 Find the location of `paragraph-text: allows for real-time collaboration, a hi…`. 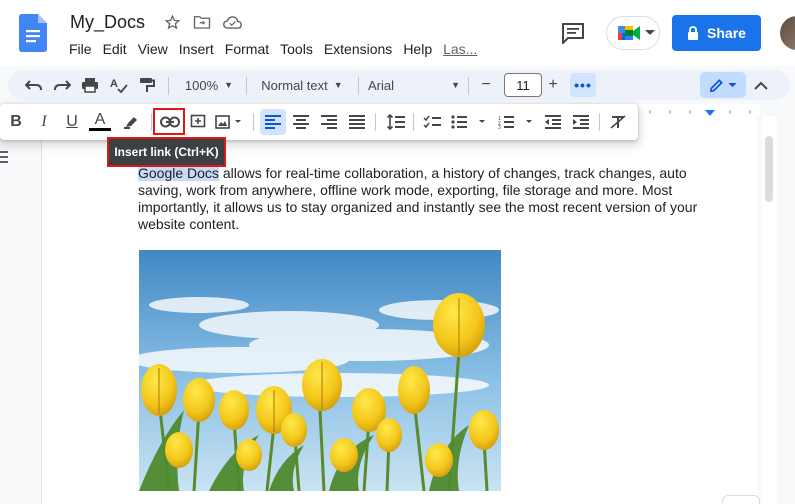

paragraph-text: allows for real-time collaboration, a hi… is located at coordinates (418, 198).